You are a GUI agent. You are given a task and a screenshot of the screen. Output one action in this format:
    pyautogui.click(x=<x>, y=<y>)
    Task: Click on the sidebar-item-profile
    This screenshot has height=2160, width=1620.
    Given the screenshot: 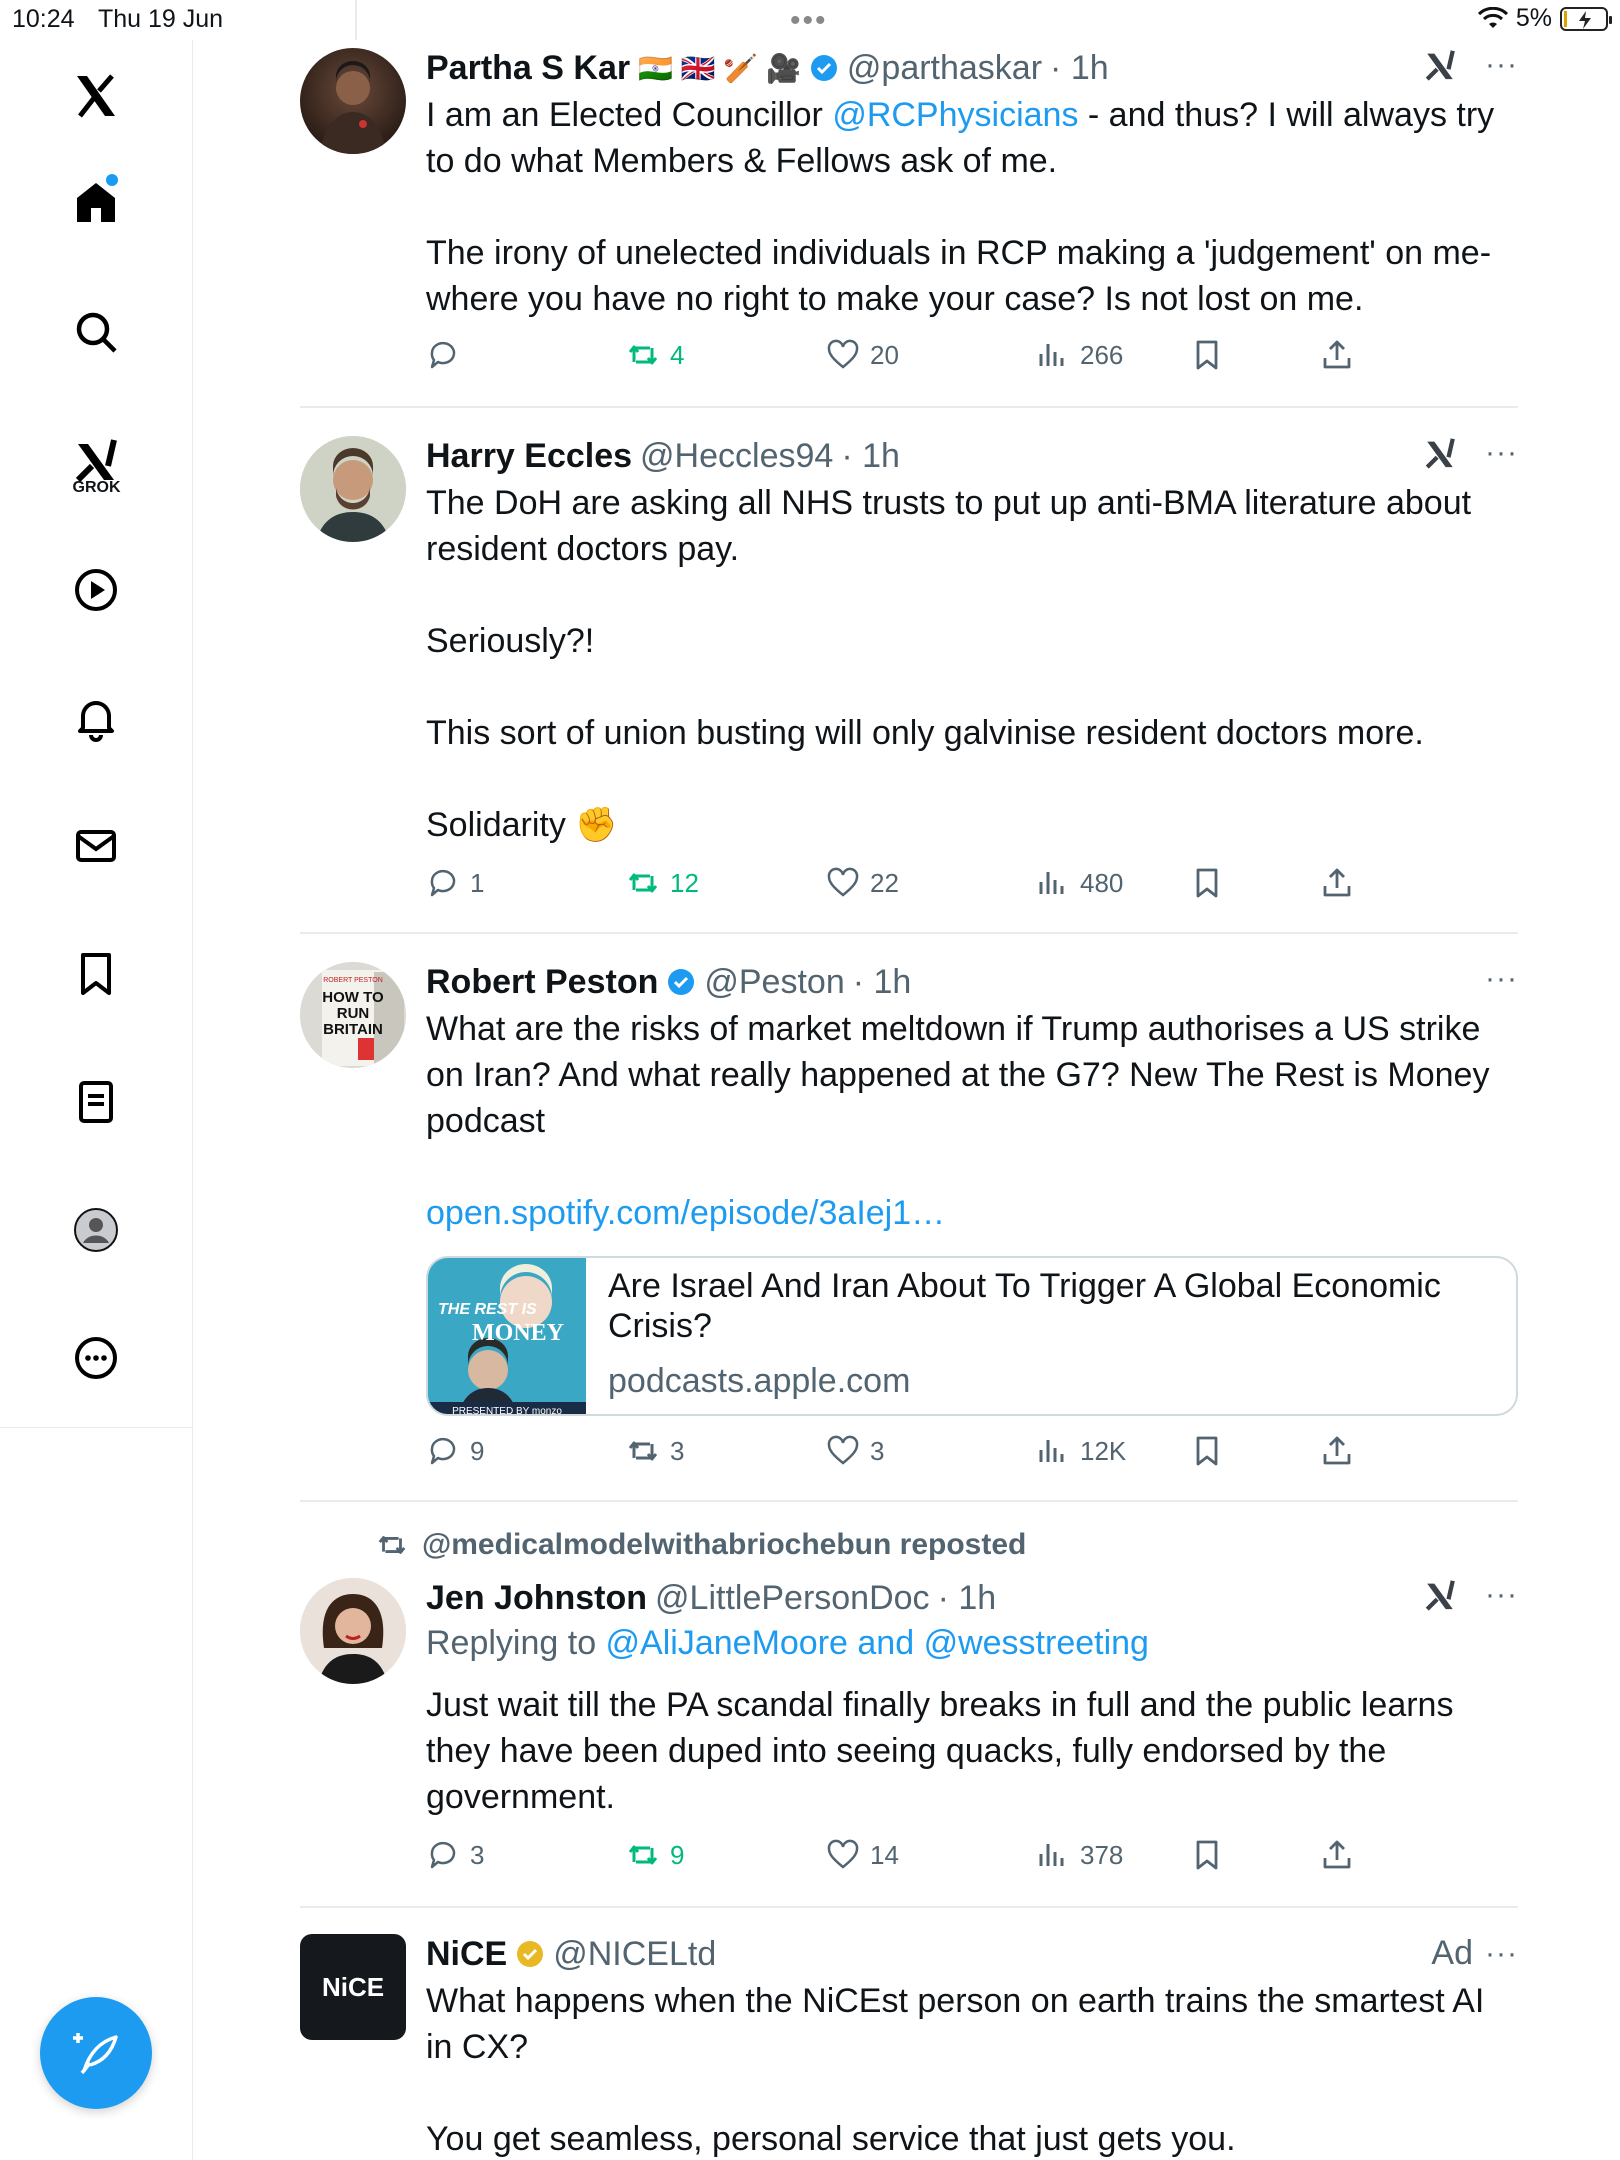 What is the action you would take?
    pyautogui.click(x=96, y=1230)
    